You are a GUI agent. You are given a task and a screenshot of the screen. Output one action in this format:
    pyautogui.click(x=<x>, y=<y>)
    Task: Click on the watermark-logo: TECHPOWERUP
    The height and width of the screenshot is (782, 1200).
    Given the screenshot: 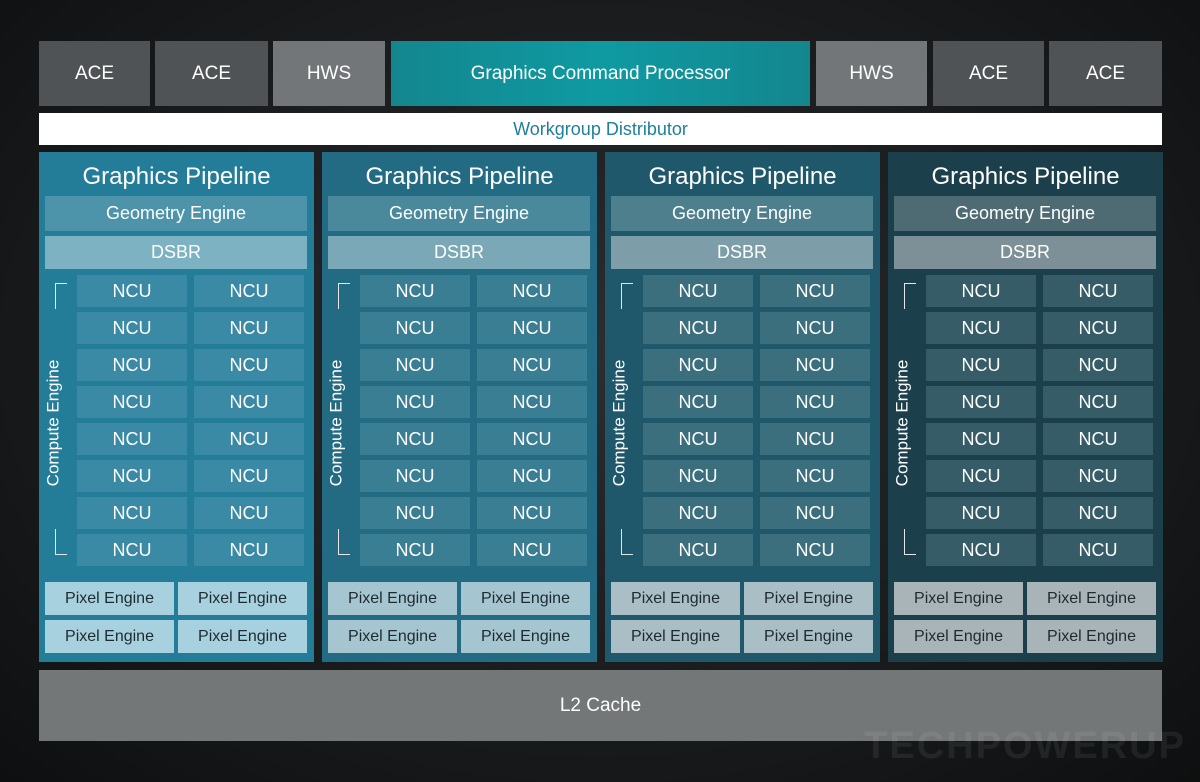 What is the action you would take?
    pyautogui.click(x=1025, y=746)
    